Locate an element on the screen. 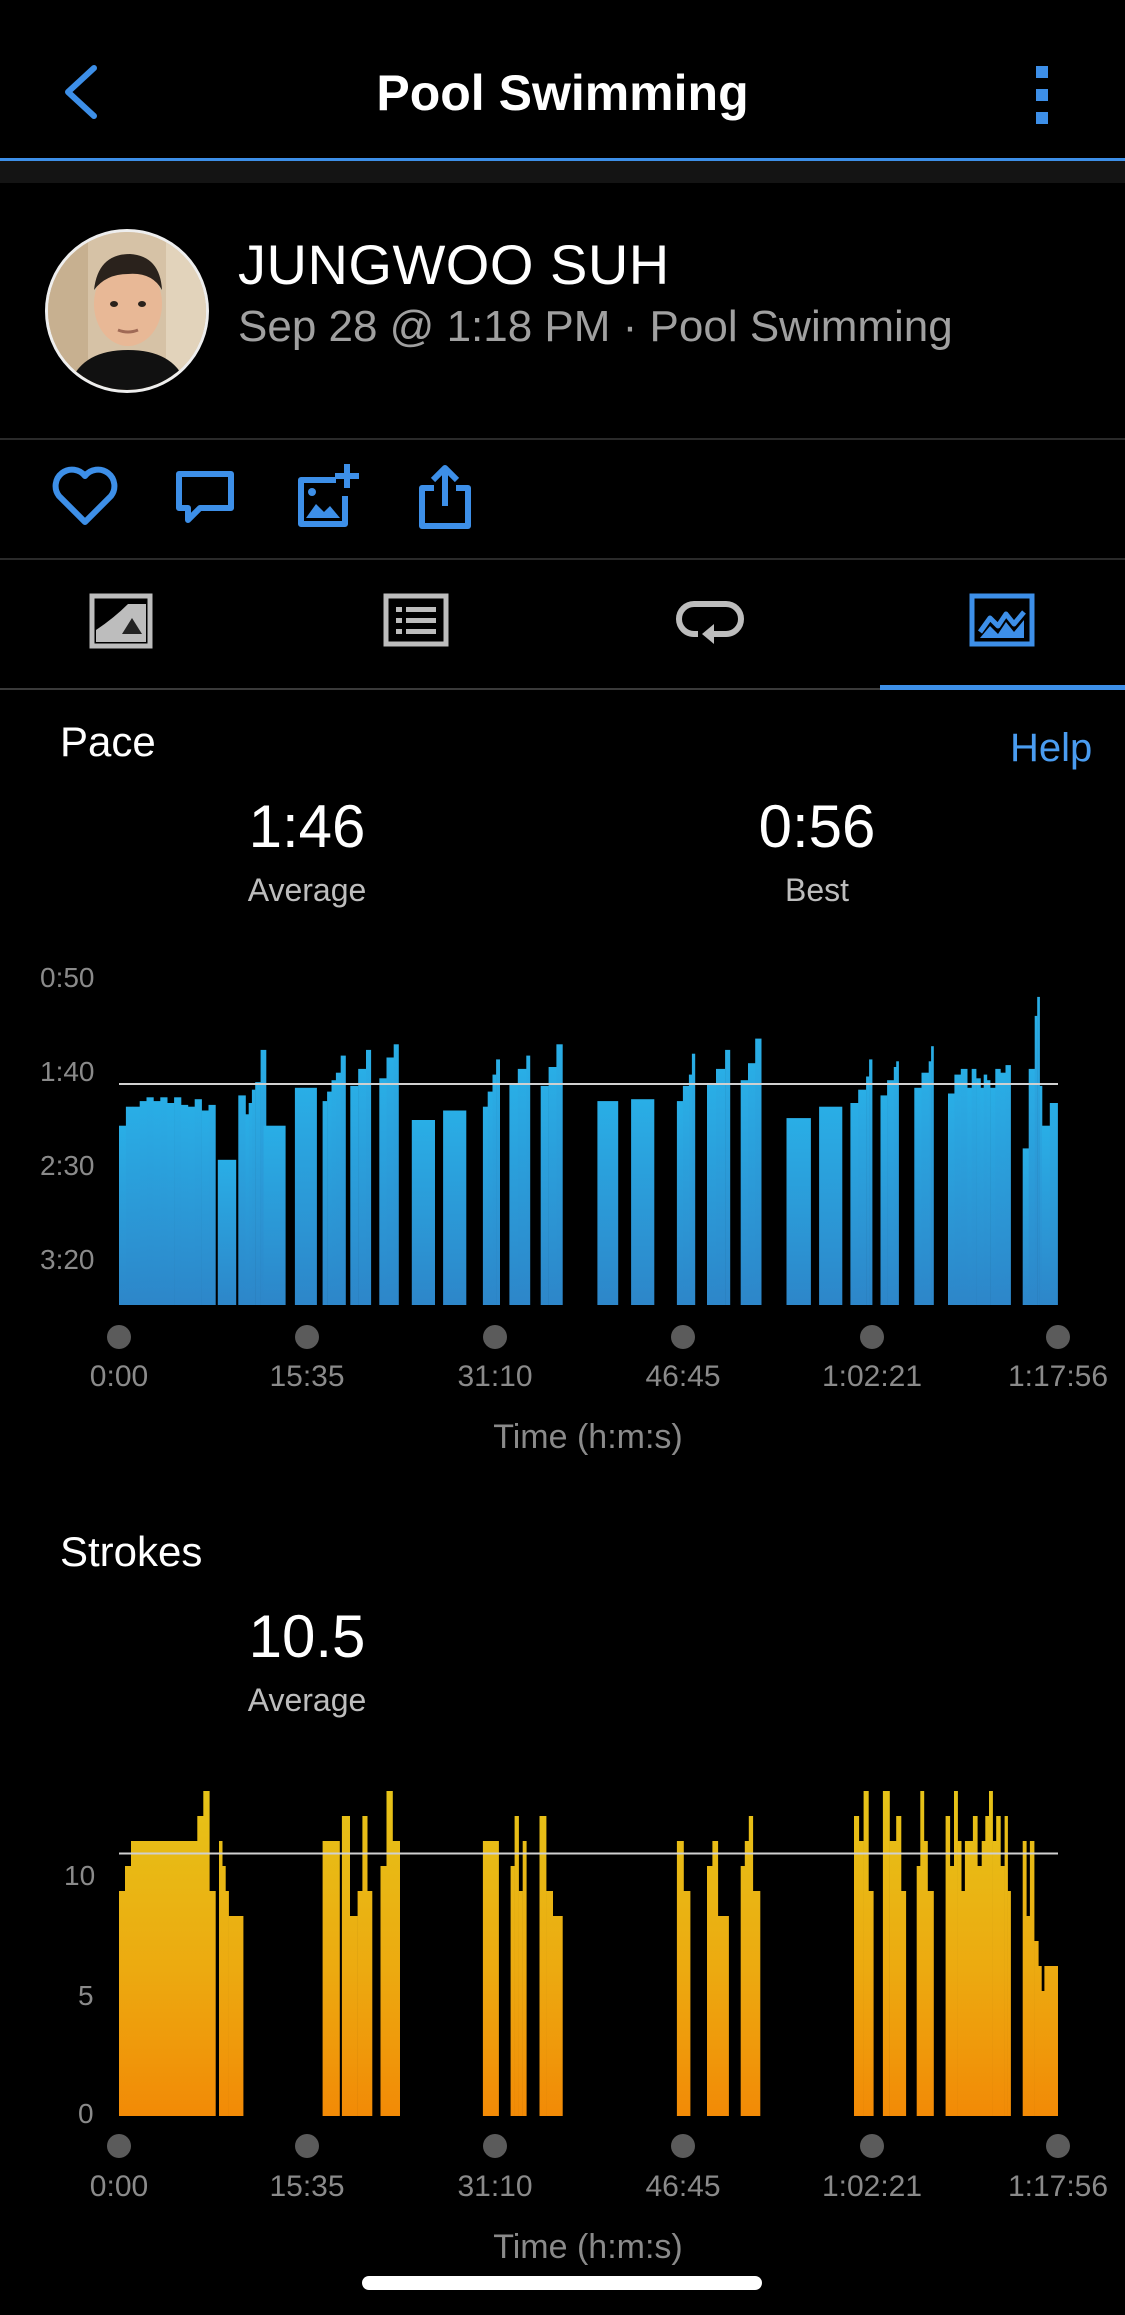  strokes-x-tick: 31:10 is located at coordinates (495, 2186).